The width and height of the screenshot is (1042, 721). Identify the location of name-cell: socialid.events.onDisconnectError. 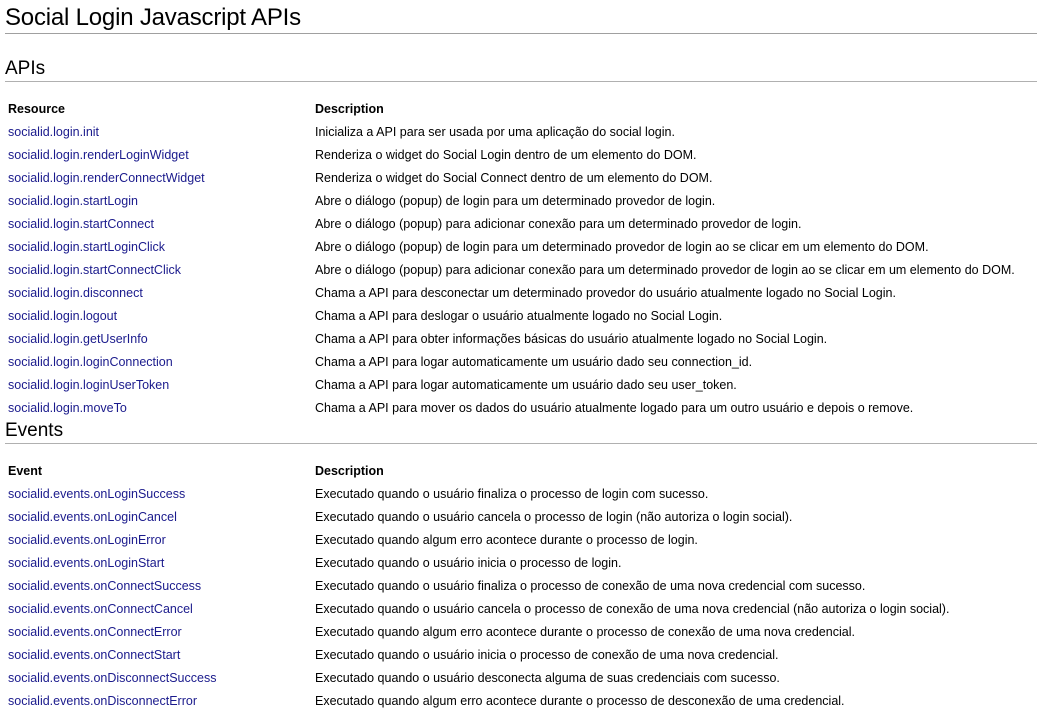
(158, 700).